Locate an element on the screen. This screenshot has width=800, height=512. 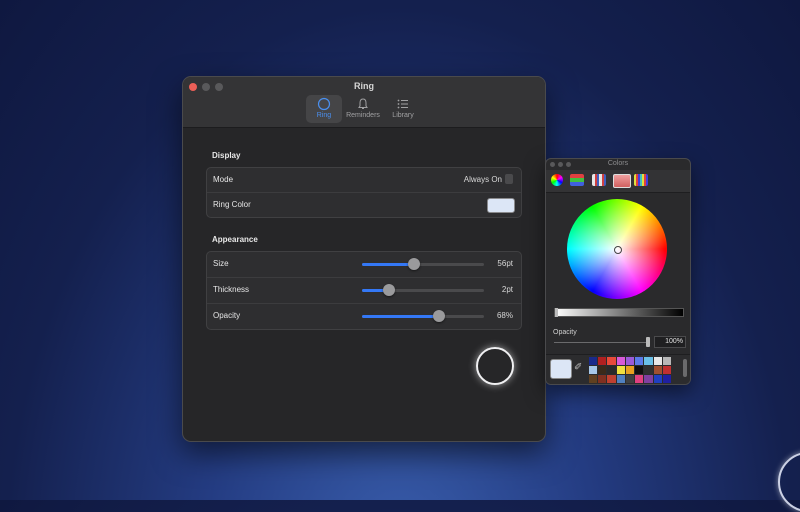
colors-bottom-bar: ✐ is located at coordinates (618, 369).